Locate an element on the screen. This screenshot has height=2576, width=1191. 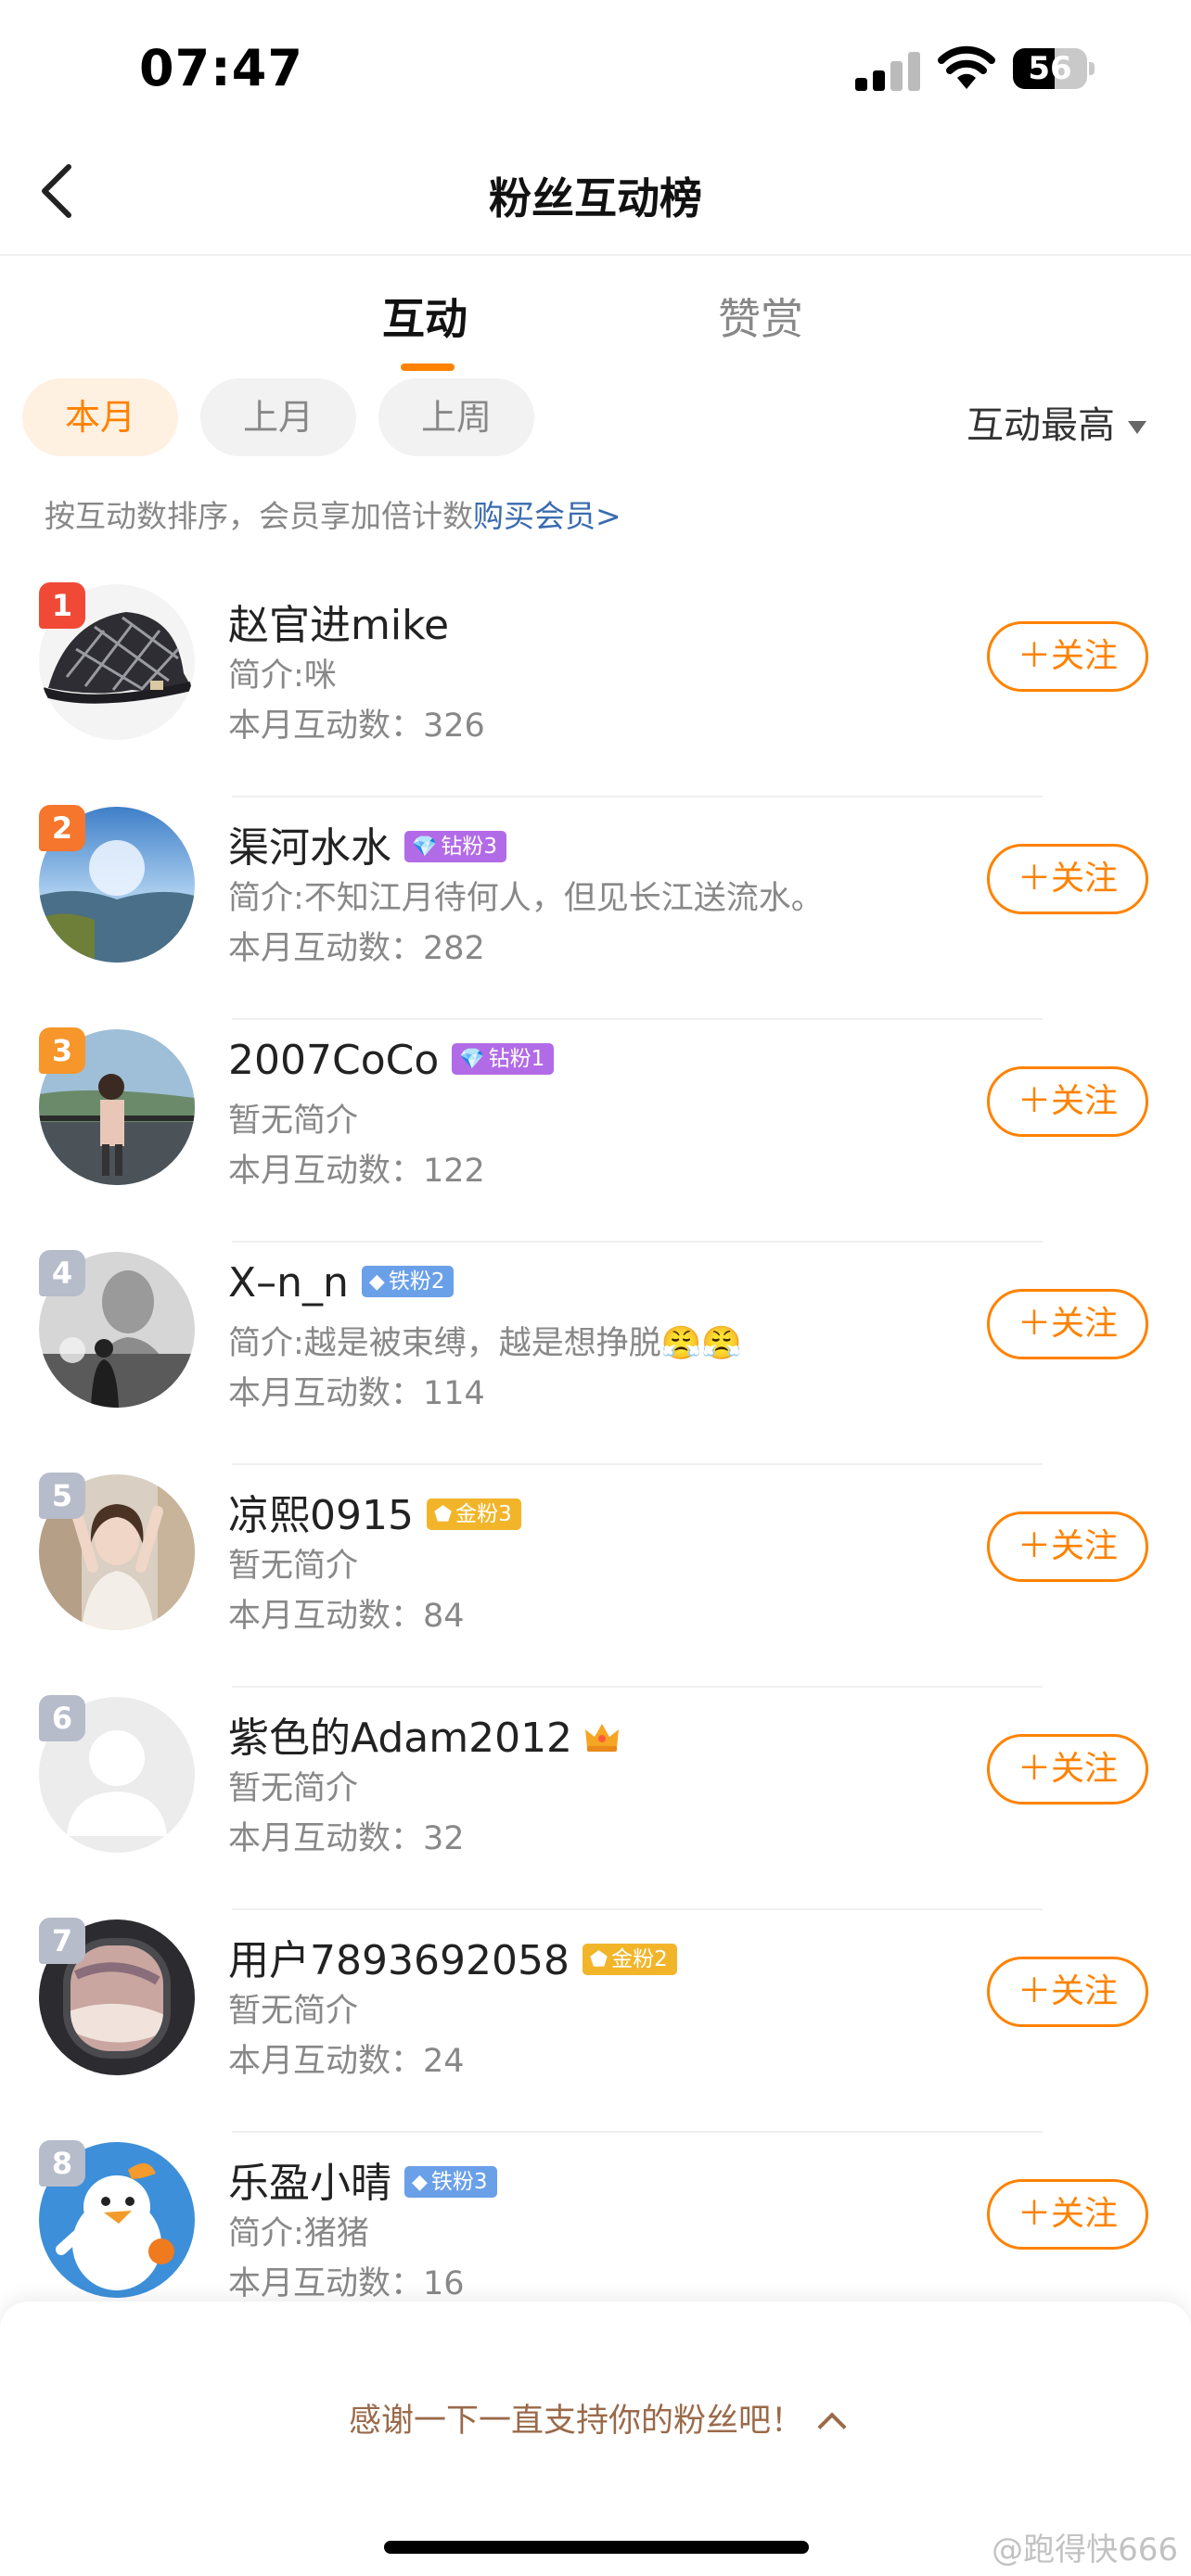
fan-row: 5 凉熙0915 ⬟ 金粉3 暂无简介 本月互动数：84 ＋关注 is located at coordinates (595, 1577).